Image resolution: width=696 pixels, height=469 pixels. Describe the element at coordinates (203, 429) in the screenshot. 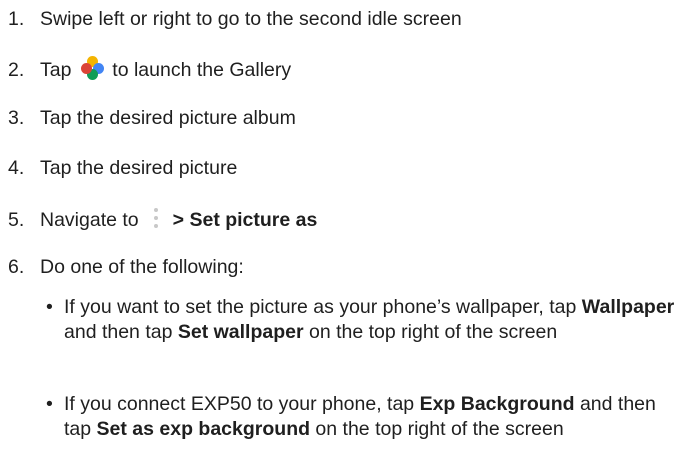

I see `set-as-exp-background-option: Set as exp background` at that location.